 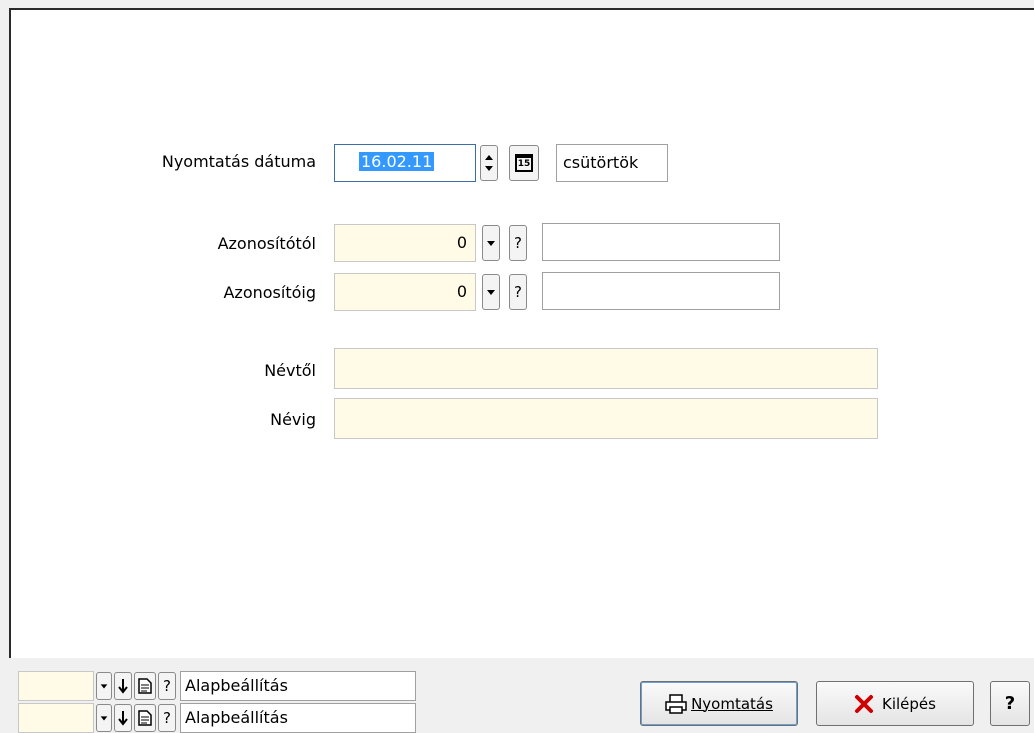 I want to click on id-to-name-field, so click(x=661, y=291).